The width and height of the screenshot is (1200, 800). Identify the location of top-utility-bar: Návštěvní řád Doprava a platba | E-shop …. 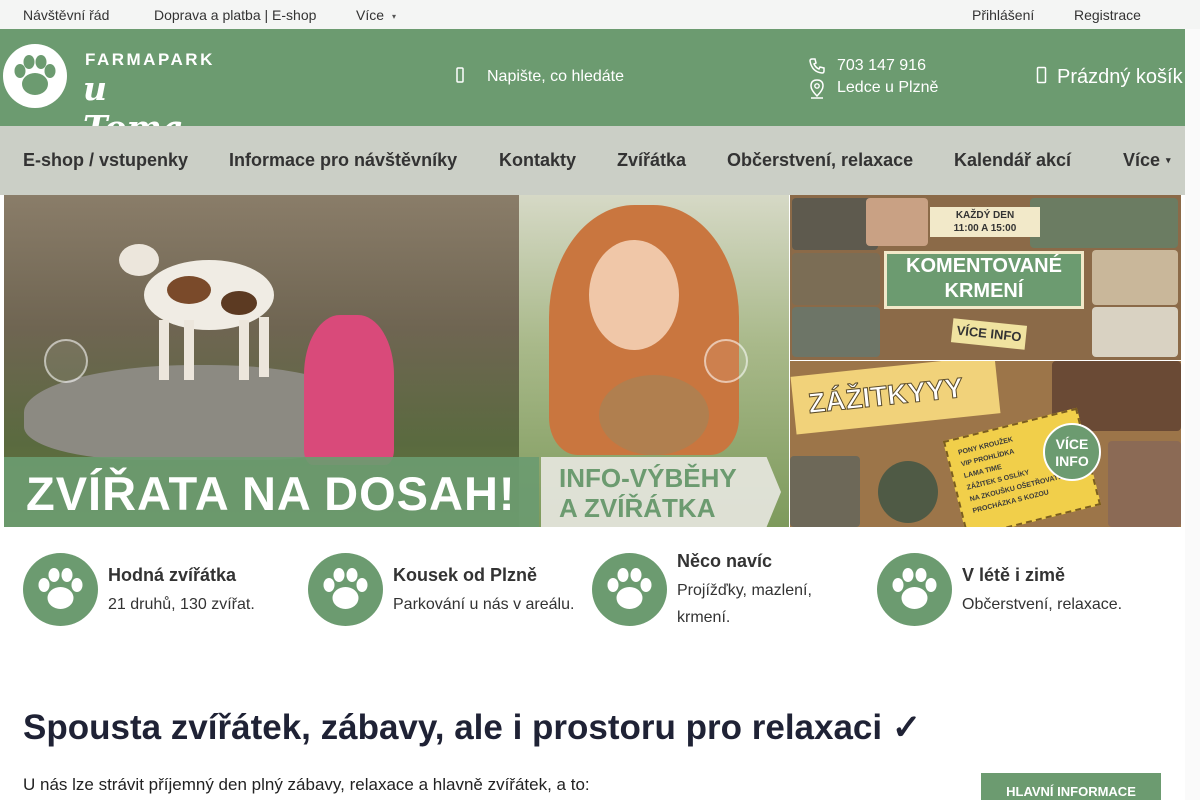
(600, 14).